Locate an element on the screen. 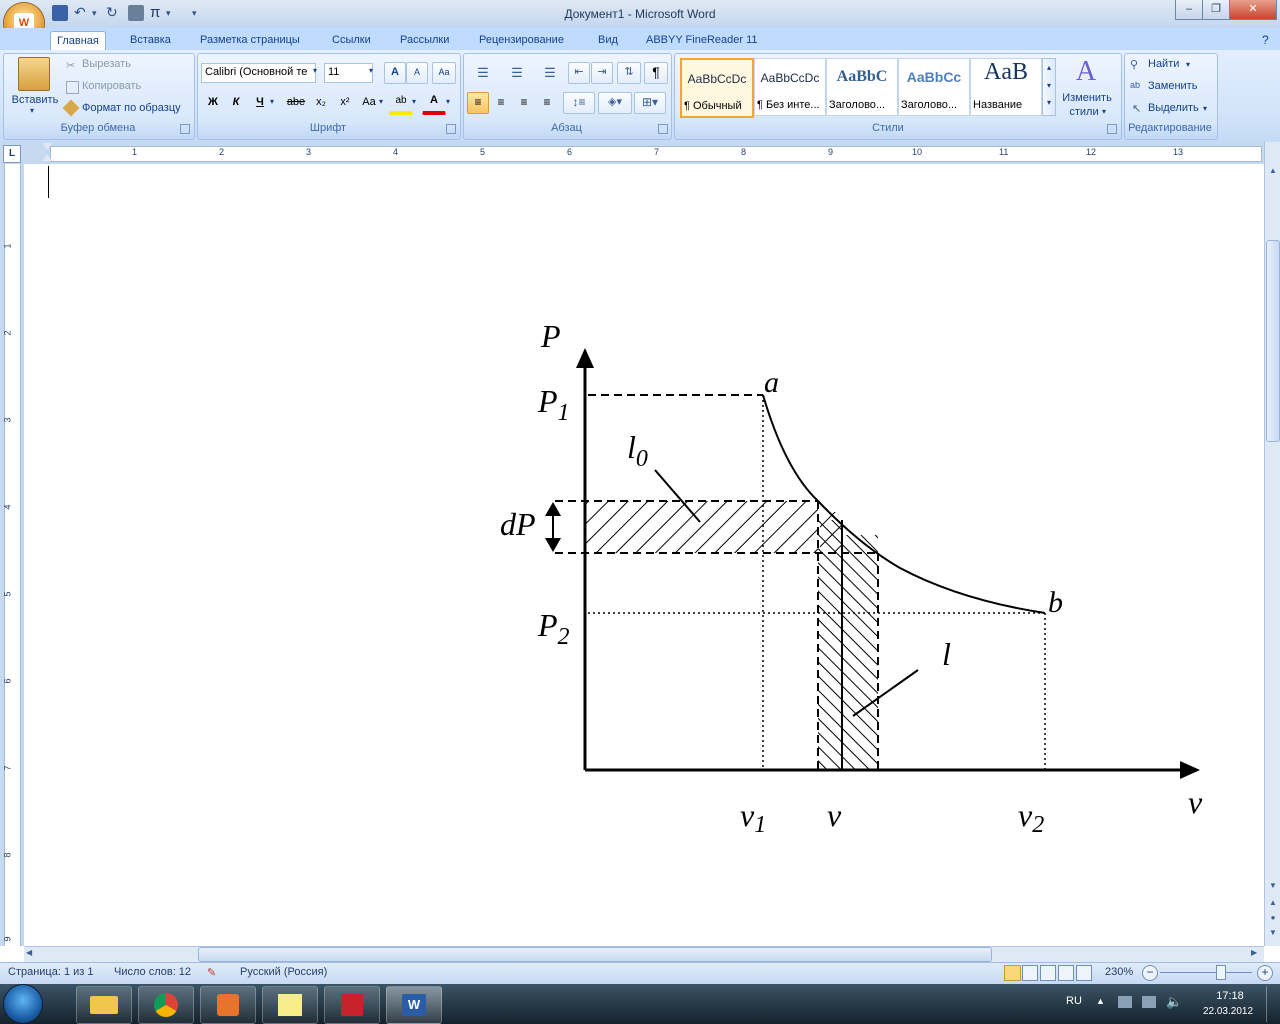  label-l0: l0 is located at coordinates (637, 450).